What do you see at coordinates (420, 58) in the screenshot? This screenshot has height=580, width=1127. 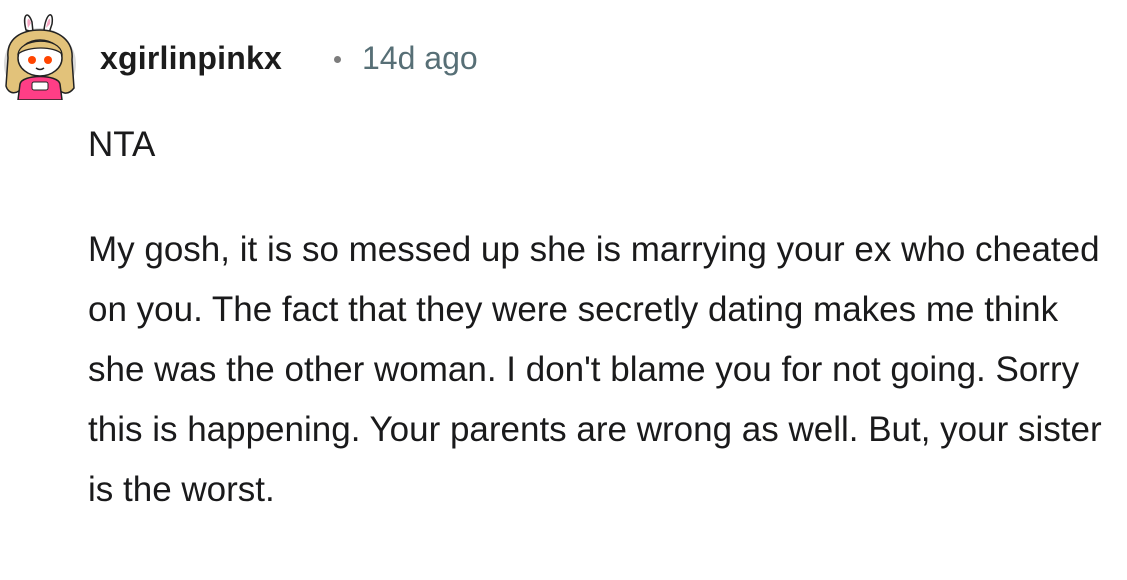 I see `comment-timestamp: 14d ago` at bounding box center [420, 58].